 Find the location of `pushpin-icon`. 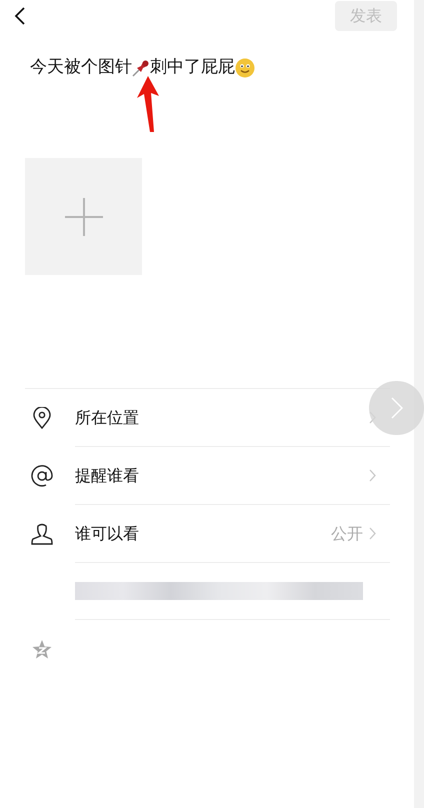

pushpin-icon is located at coordinates (141, 68).